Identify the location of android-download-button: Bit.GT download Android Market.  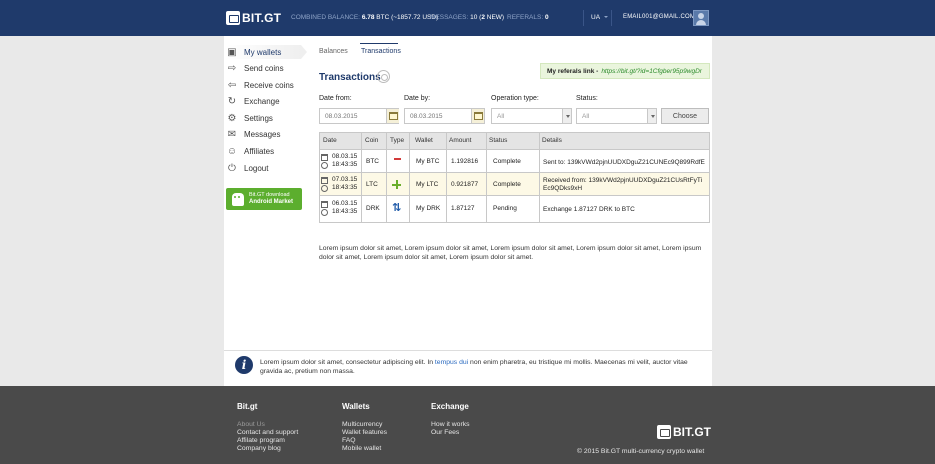
(264, 199).